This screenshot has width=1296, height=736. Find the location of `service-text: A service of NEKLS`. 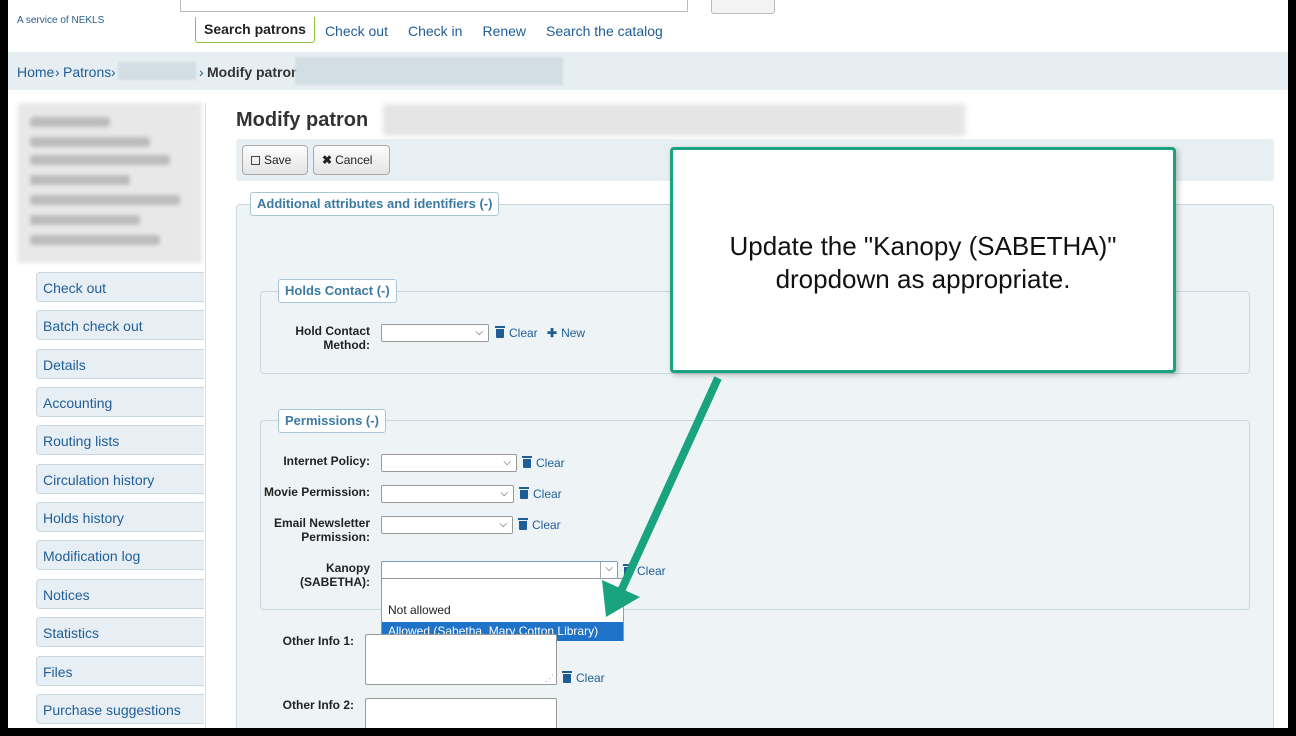

service-text: A service of NEKLS is located at coordinates (61, 20).